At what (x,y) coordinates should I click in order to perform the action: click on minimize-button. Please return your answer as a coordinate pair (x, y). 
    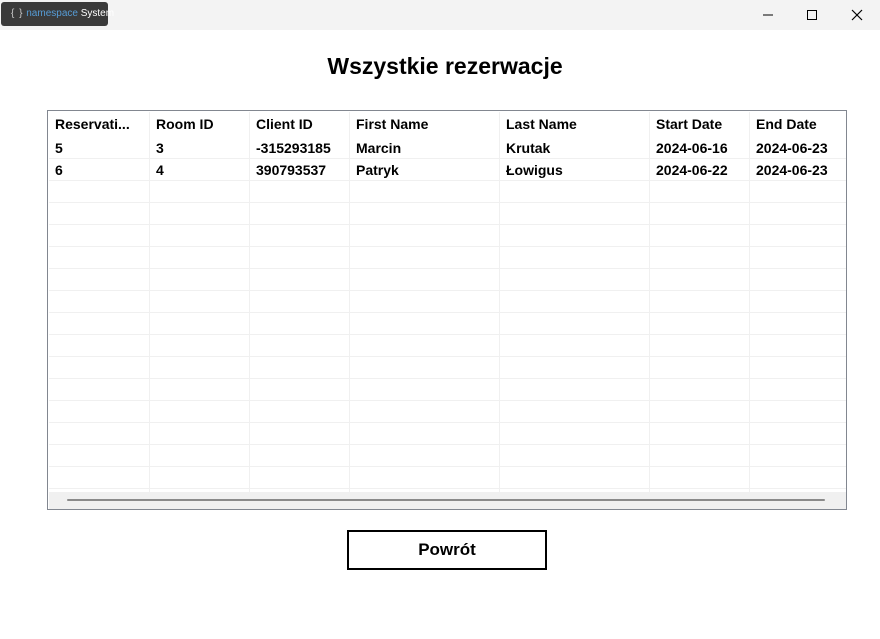
    Looking at the image, I should click on (768, 15).